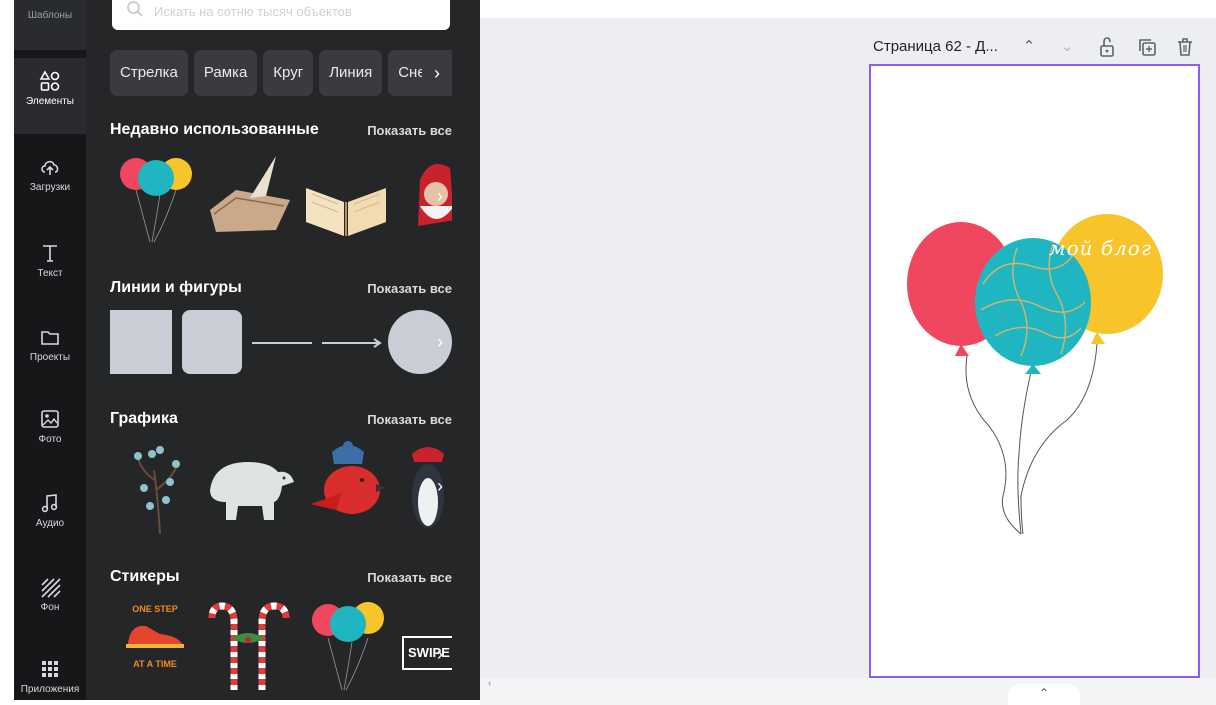 This screenshot has height=705, width=1216. What do you see at coordinates (409, 577) in the screenshot?
I see `show-all-stickers-link: Показать все` at bounding box center [409, 577].